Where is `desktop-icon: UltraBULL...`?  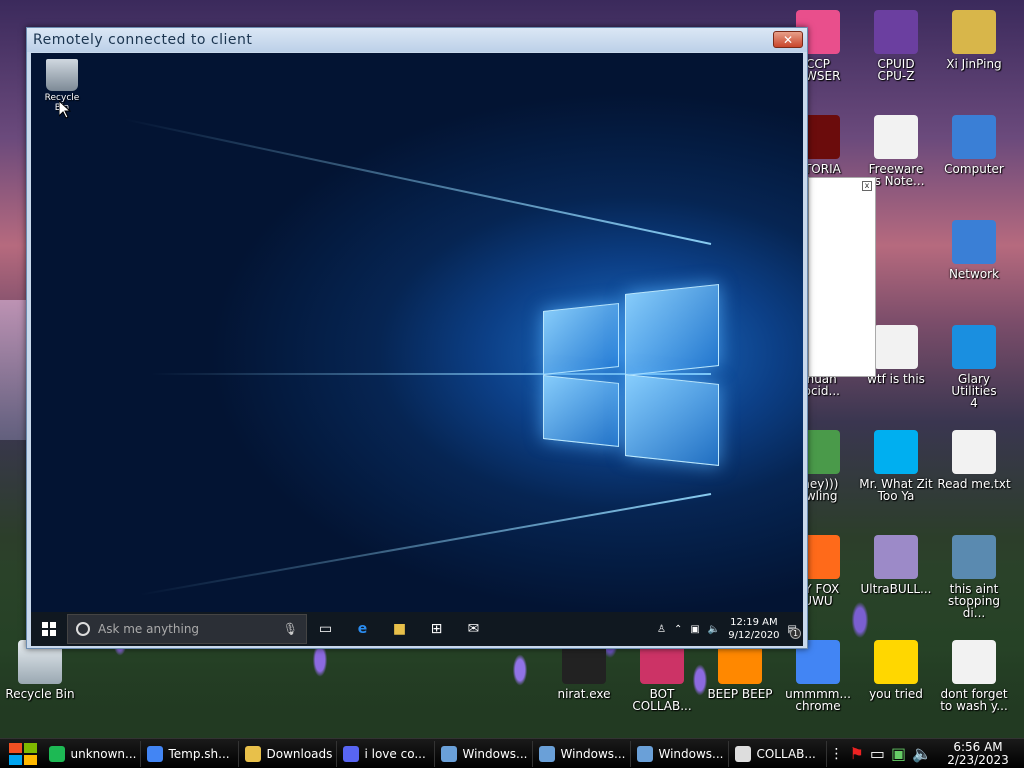 desktop-icon: UltraBULL... is located at coordinates (896, 565).